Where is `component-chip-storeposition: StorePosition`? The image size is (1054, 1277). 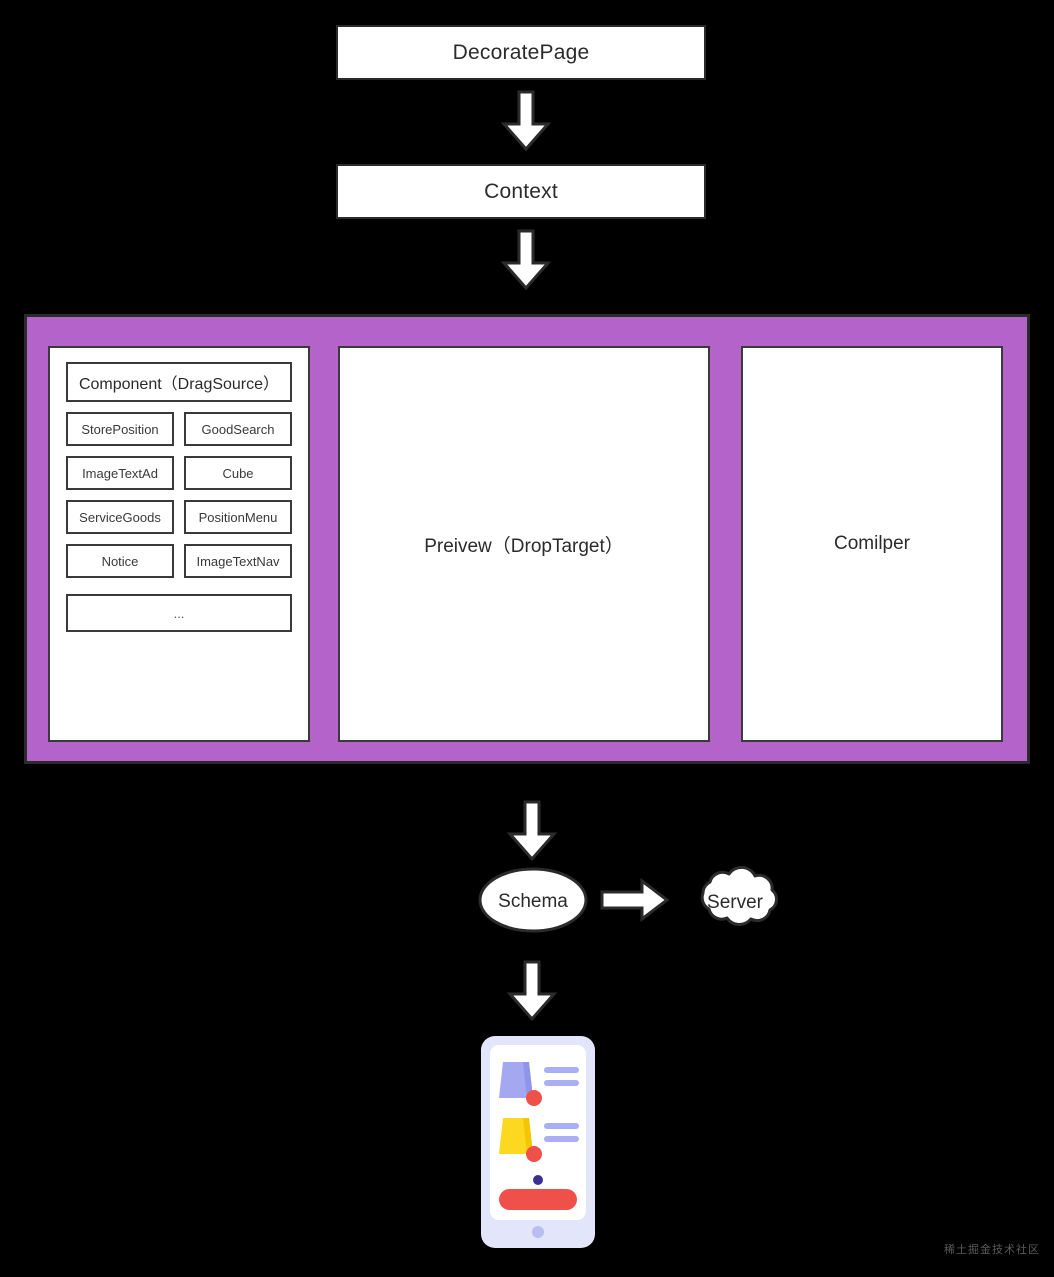 component-chip-storeposition: StorePosition is located at coordinates (120, 429).